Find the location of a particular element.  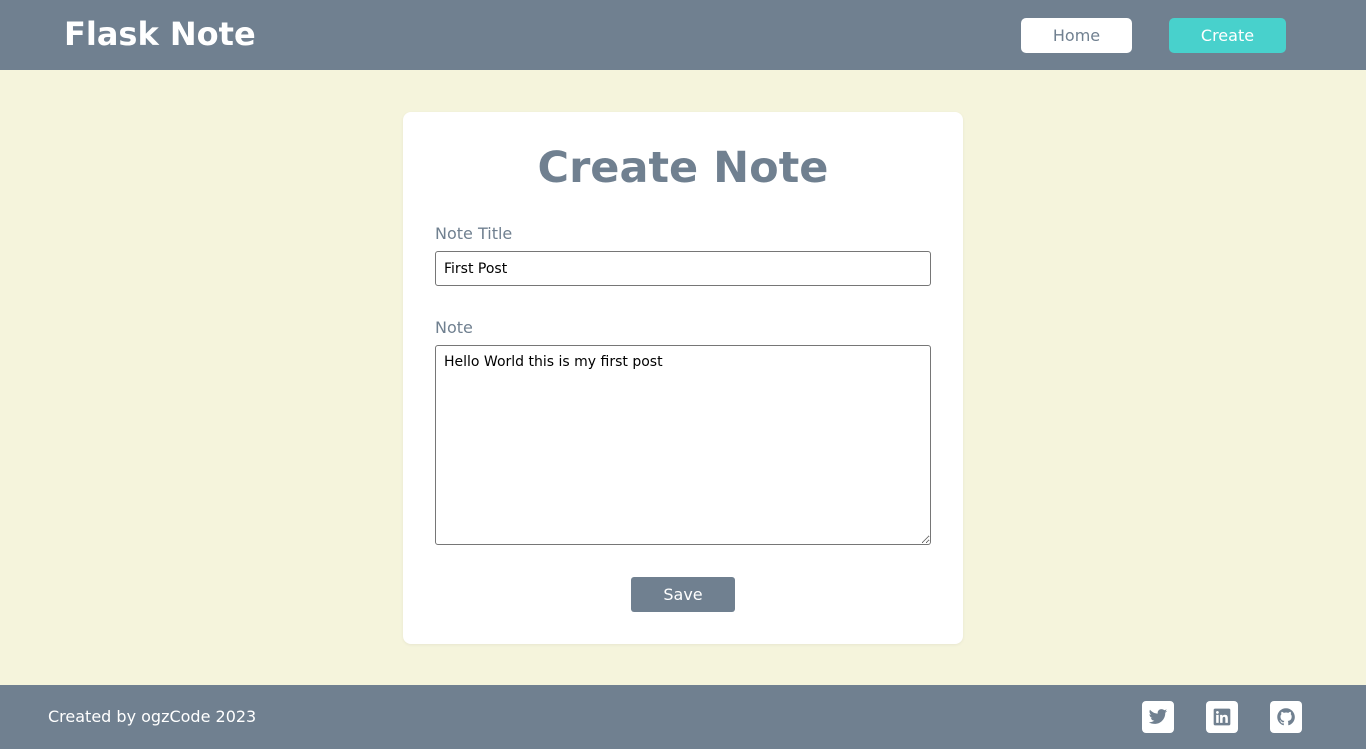

note-title-label: Note Title is located at coordinates (474, 233).